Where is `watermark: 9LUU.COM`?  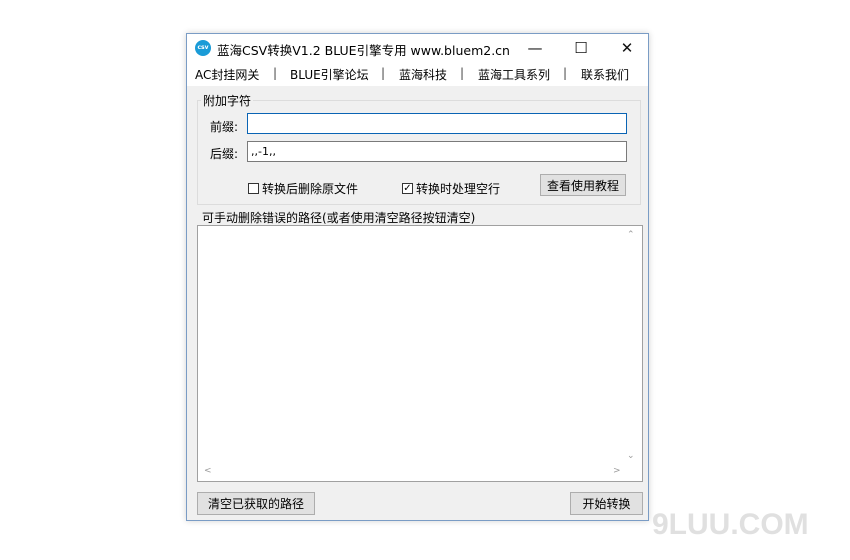 watermark: 9LUU.COM is located at coordinates (730, 524).